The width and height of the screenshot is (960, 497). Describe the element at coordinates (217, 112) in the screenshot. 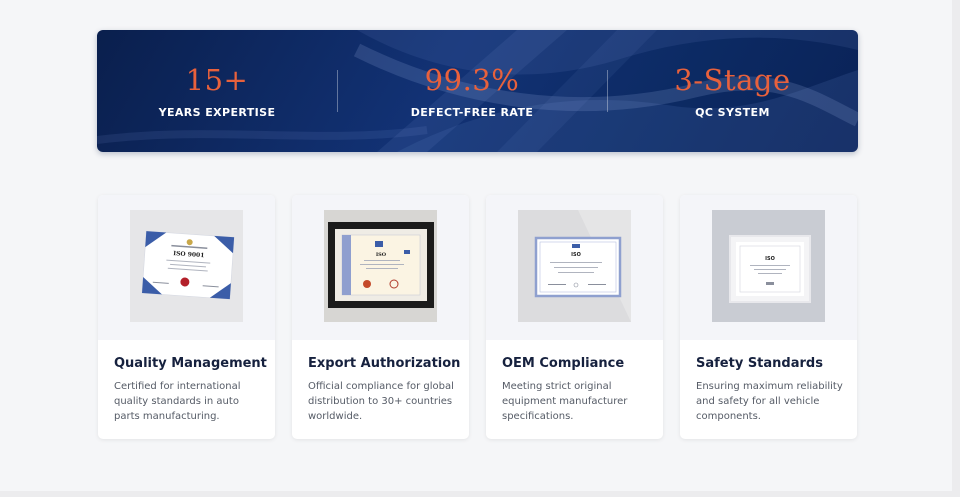

I see `stat-label: YEARS EXPERTISE` at that location.